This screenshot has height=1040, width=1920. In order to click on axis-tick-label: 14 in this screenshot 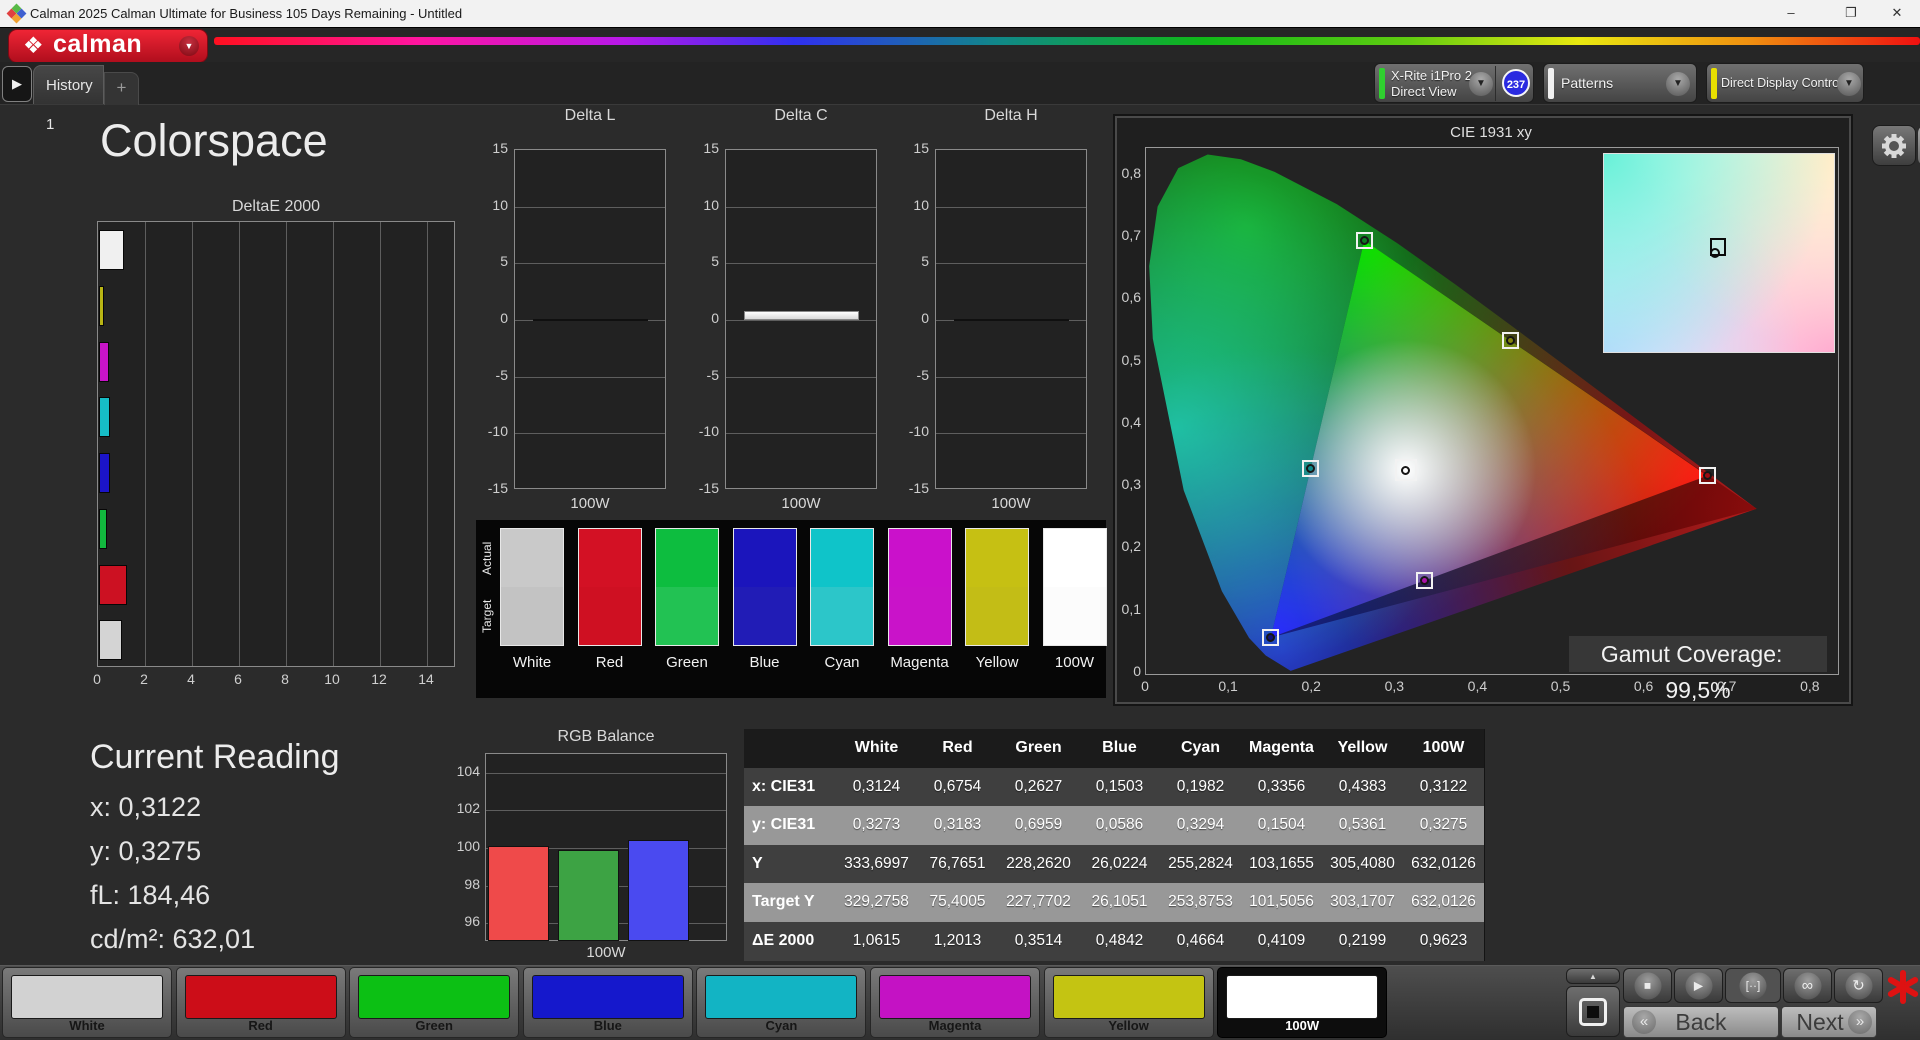, I will do `click(426, 679)`.